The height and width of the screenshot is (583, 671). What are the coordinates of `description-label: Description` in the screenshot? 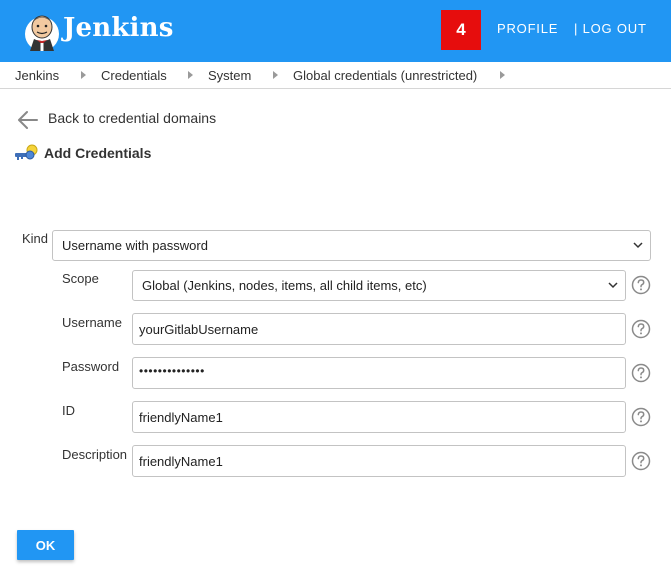 It's located at (95, 454).